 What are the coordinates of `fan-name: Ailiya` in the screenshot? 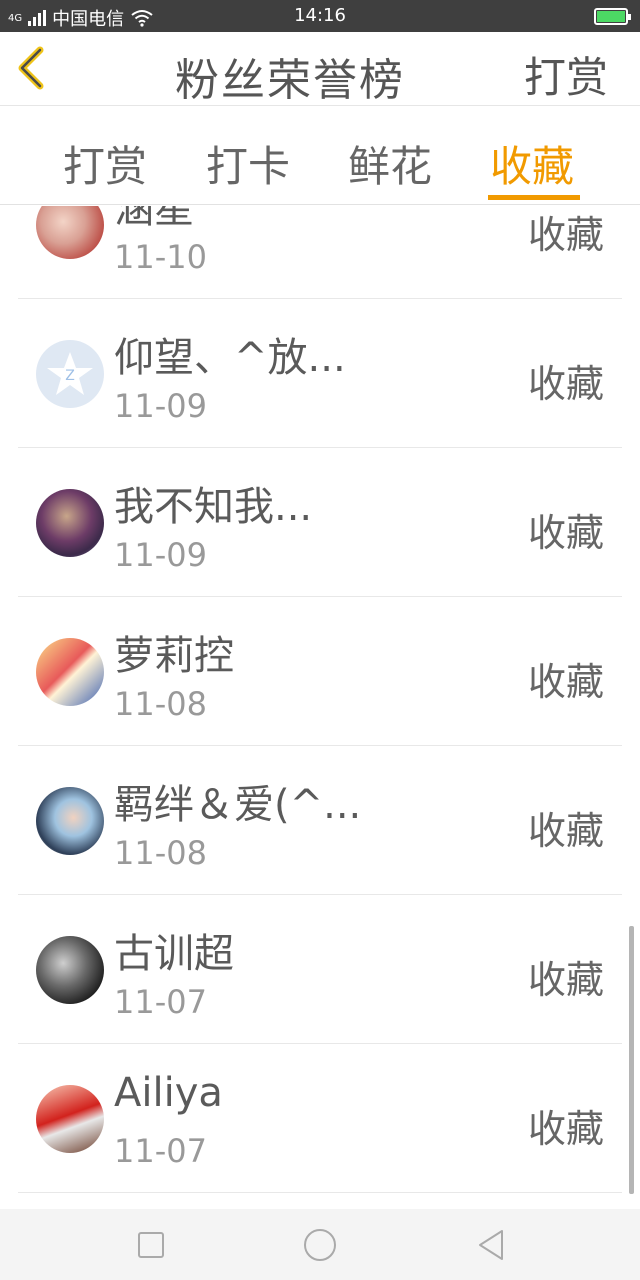 It's located at (168, 1093).